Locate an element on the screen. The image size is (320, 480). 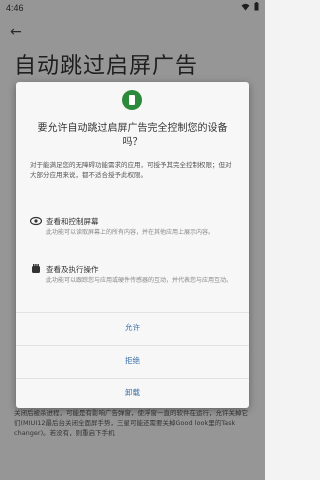
eye-icon is located at coordinates (36, 221).